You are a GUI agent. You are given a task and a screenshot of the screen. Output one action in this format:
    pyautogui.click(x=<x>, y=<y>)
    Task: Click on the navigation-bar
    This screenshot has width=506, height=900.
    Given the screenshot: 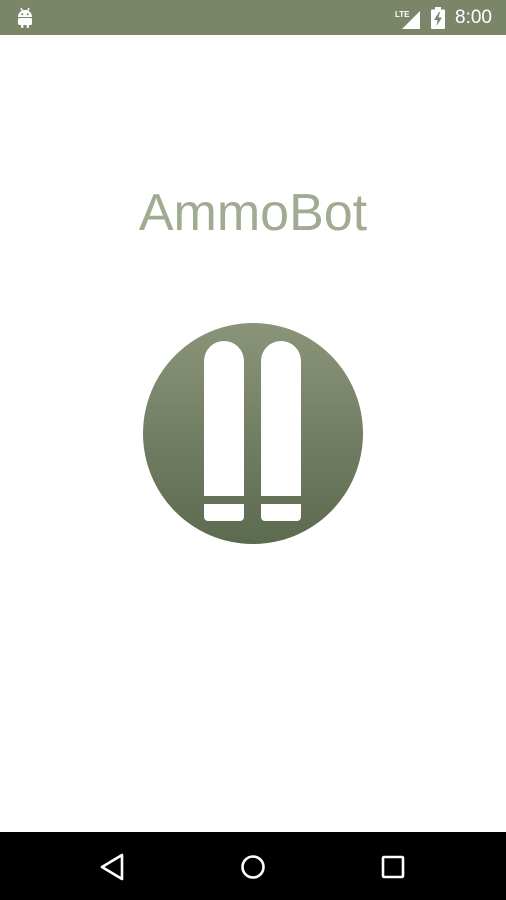 What is the action you would take?
    pyautogui.click(x=253, y=866)
    